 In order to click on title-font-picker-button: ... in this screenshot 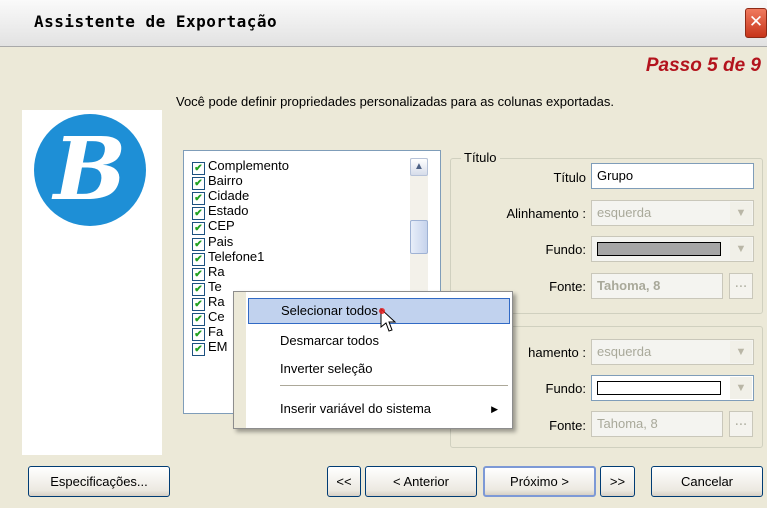, I will do `click(741, 286)`.